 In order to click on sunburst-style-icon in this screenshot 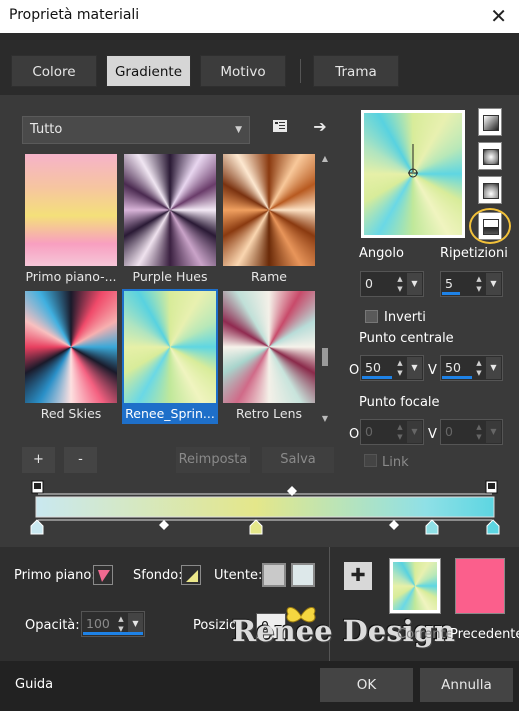, I will do `click(490, 190)`.